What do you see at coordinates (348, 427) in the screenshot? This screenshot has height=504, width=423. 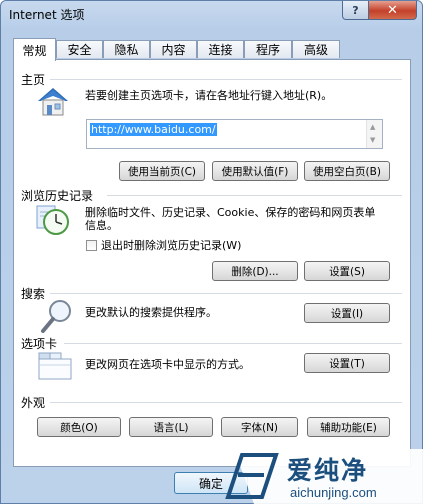 I see `accessibility-button: 辅助功能(E)` at bounding box center [348, 427].